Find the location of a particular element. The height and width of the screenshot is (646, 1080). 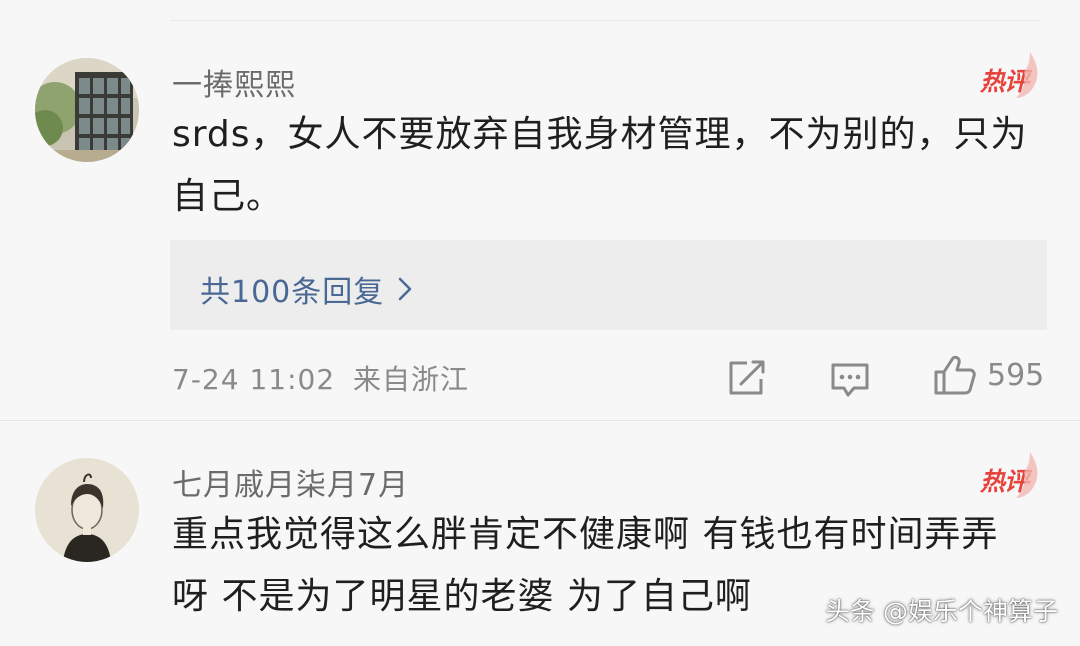

sketch-portrait-avatar-icon is located at coordinates (87, 510).